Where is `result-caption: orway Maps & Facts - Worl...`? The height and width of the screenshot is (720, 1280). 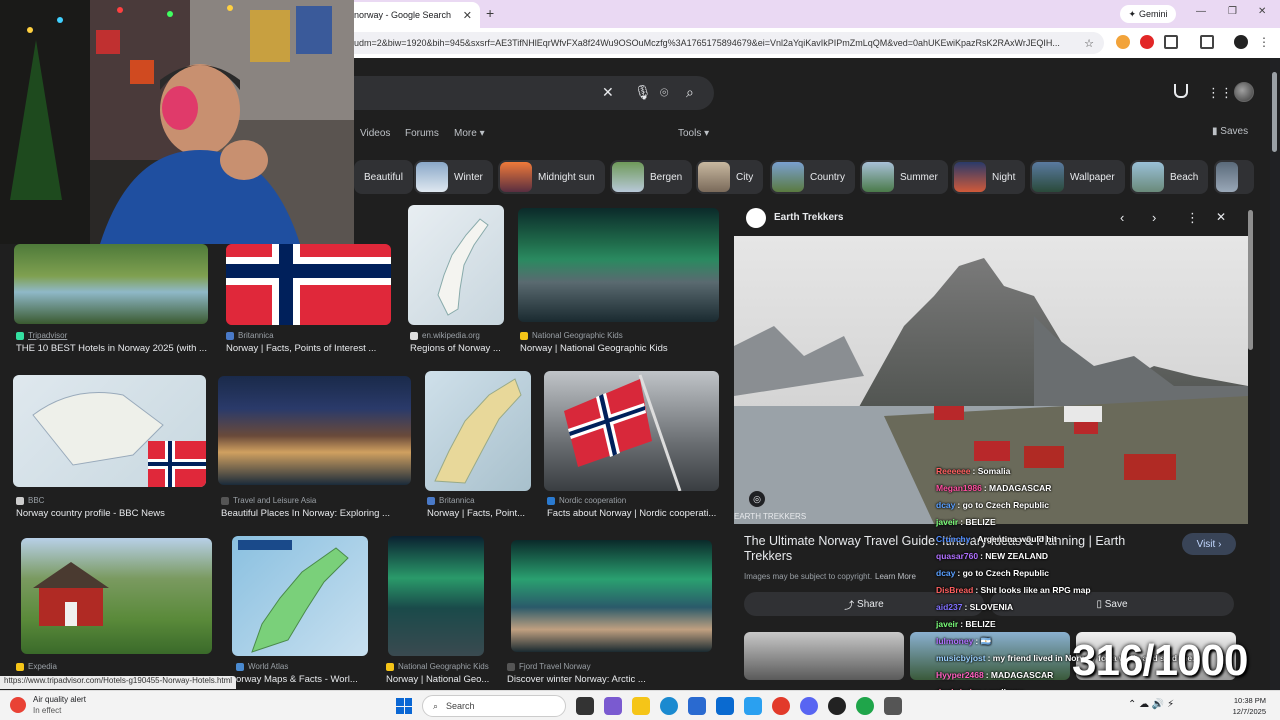 result-caption: orway Maps & Facts - Worl... is located at coordinates (301, 679).